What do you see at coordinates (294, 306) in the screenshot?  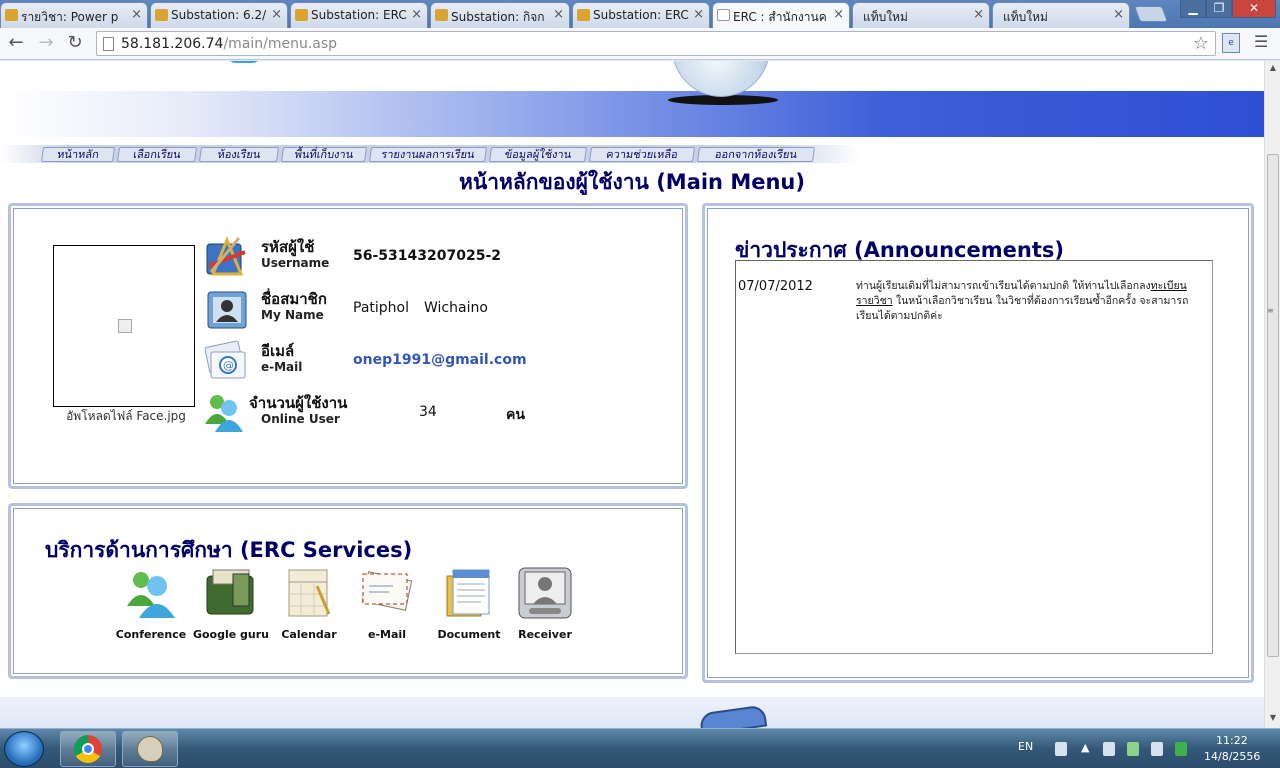 I see `name-label: ชื่อสมาชิก My Name` at bounding box center [294, 306].